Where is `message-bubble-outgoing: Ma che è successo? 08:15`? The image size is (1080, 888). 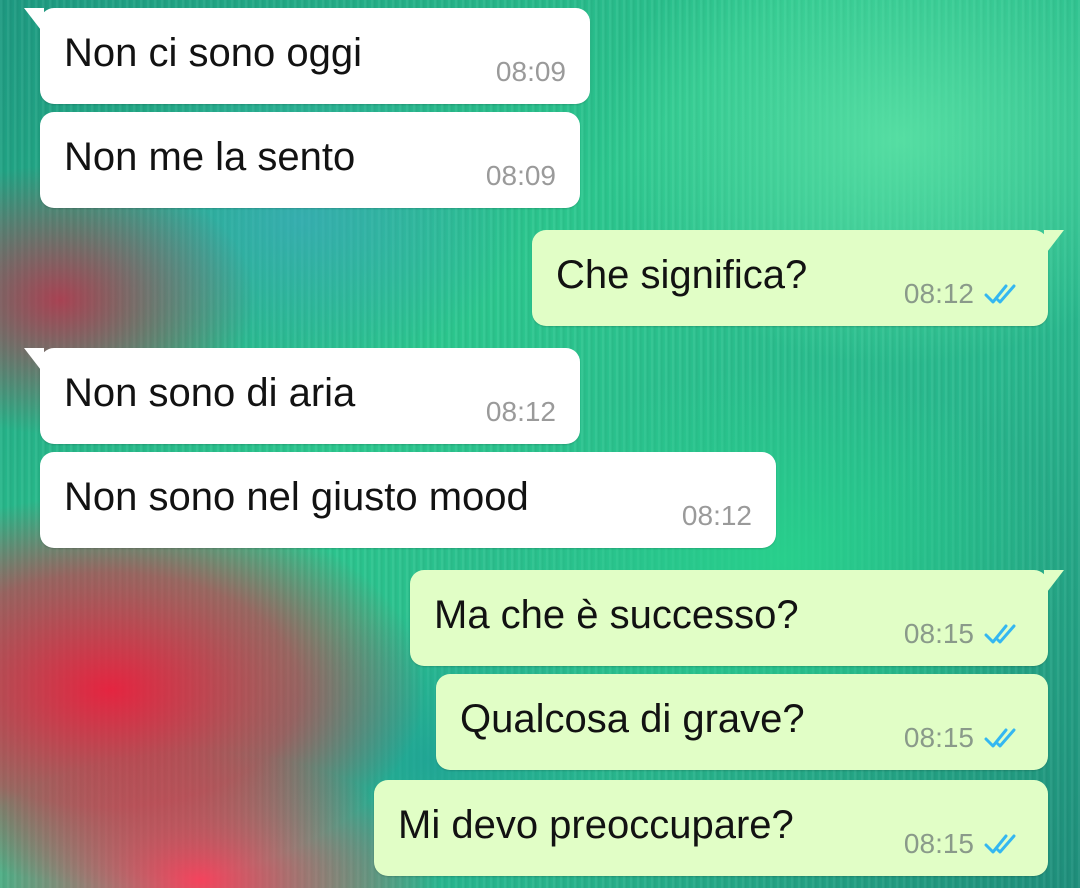
message-bubble-outgoing: Ma che è successo? 08:15 is located at coordinates (737, 618).